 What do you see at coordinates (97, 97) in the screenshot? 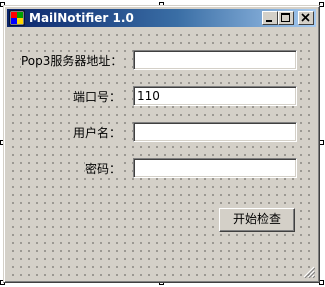
I see `port-label: 端口号：` at bounding box center [97, 97].